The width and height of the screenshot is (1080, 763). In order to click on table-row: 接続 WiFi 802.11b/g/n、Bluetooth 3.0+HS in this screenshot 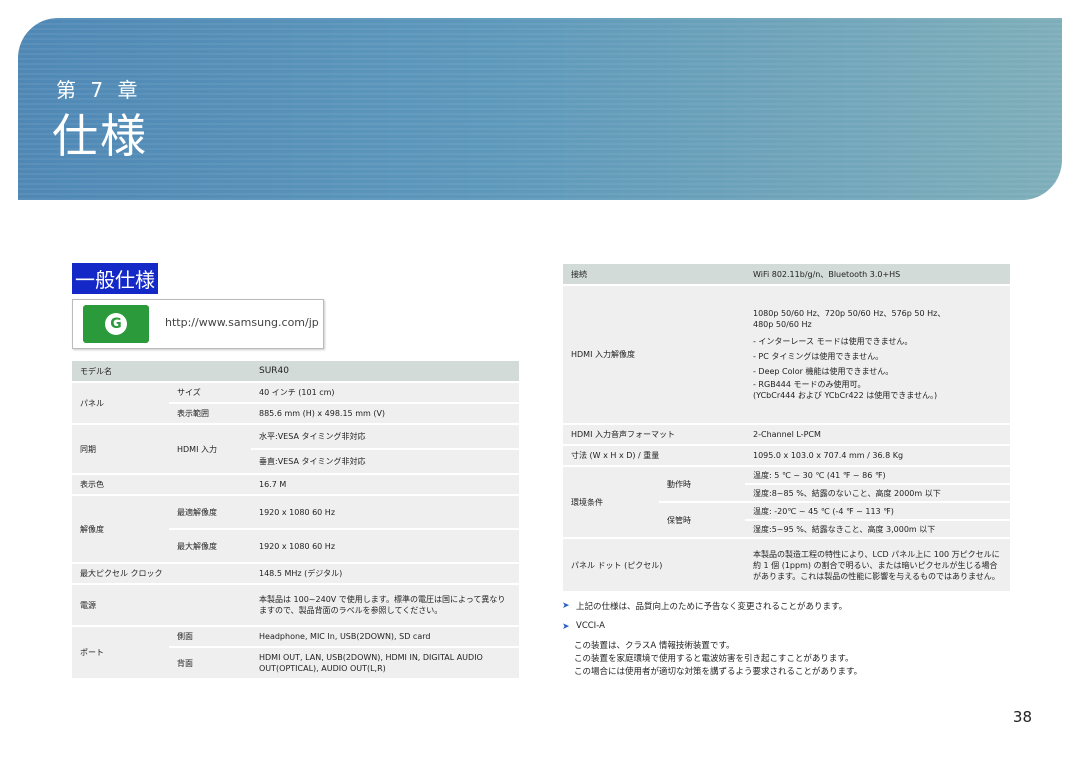, I will do `click(786, 274)`.